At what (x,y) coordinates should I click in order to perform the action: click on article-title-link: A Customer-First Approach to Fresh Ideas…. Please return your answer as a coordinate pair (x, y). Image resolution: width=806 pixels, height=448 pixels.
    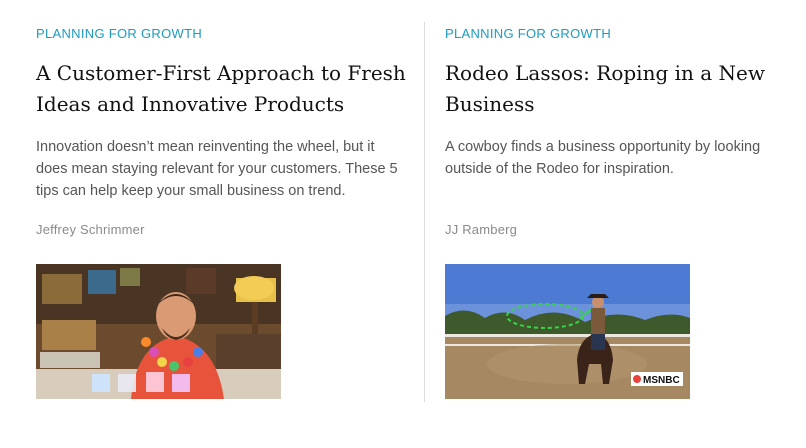
    Looking at the image, I should click on (221, 89).